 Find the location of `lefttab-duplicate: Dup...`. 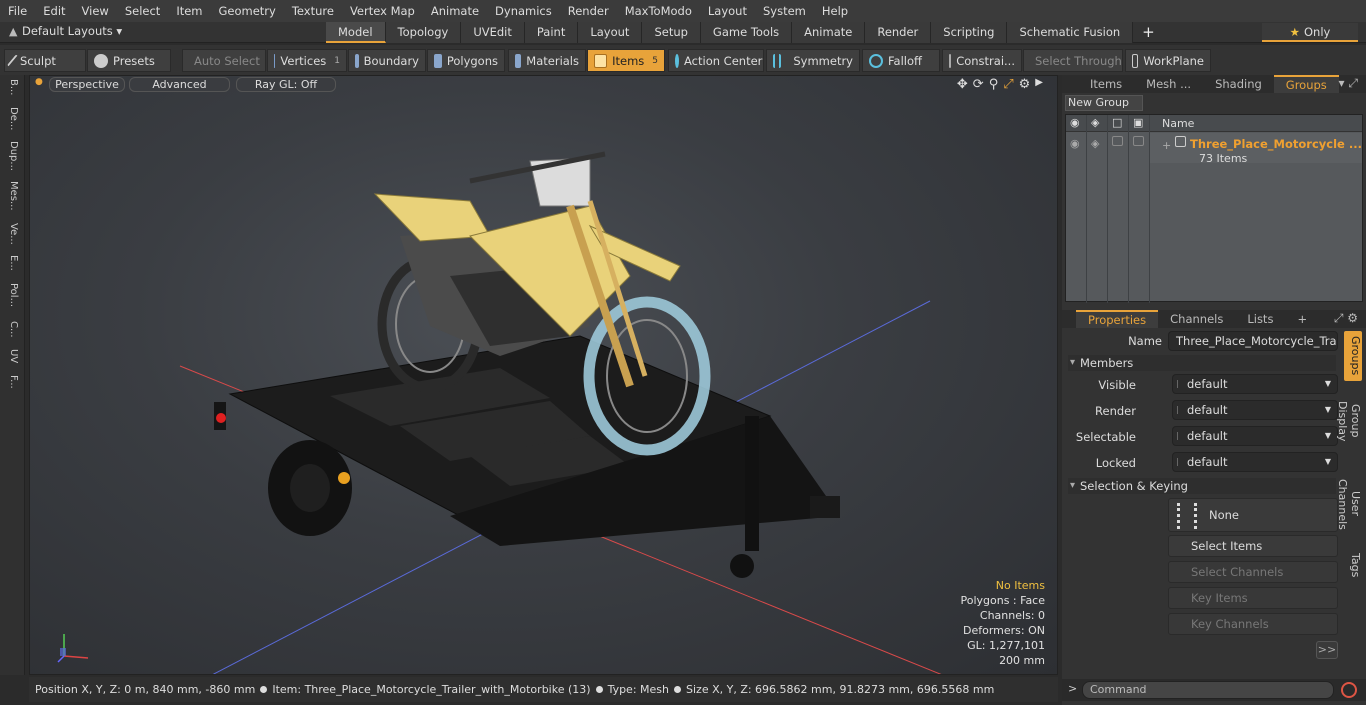

lefttab-duplicate: Dup... is located at coordinates (12, 156).